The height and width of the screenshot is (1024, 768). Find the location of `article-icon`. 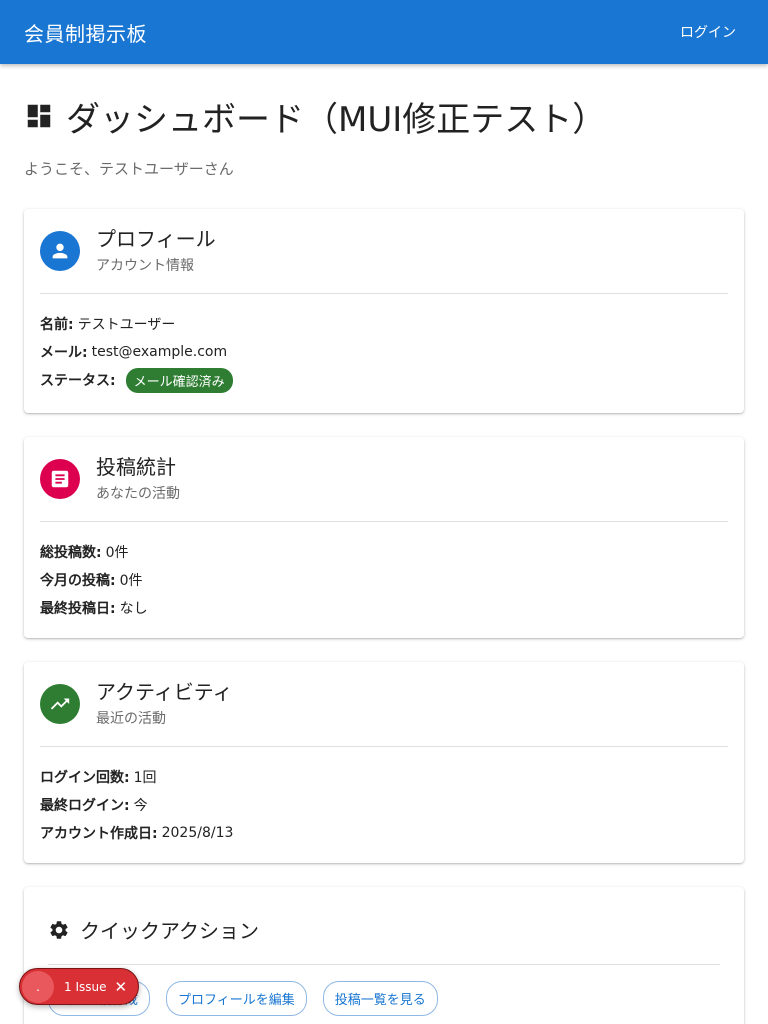

article-icon is located at coordinates (60, 479).